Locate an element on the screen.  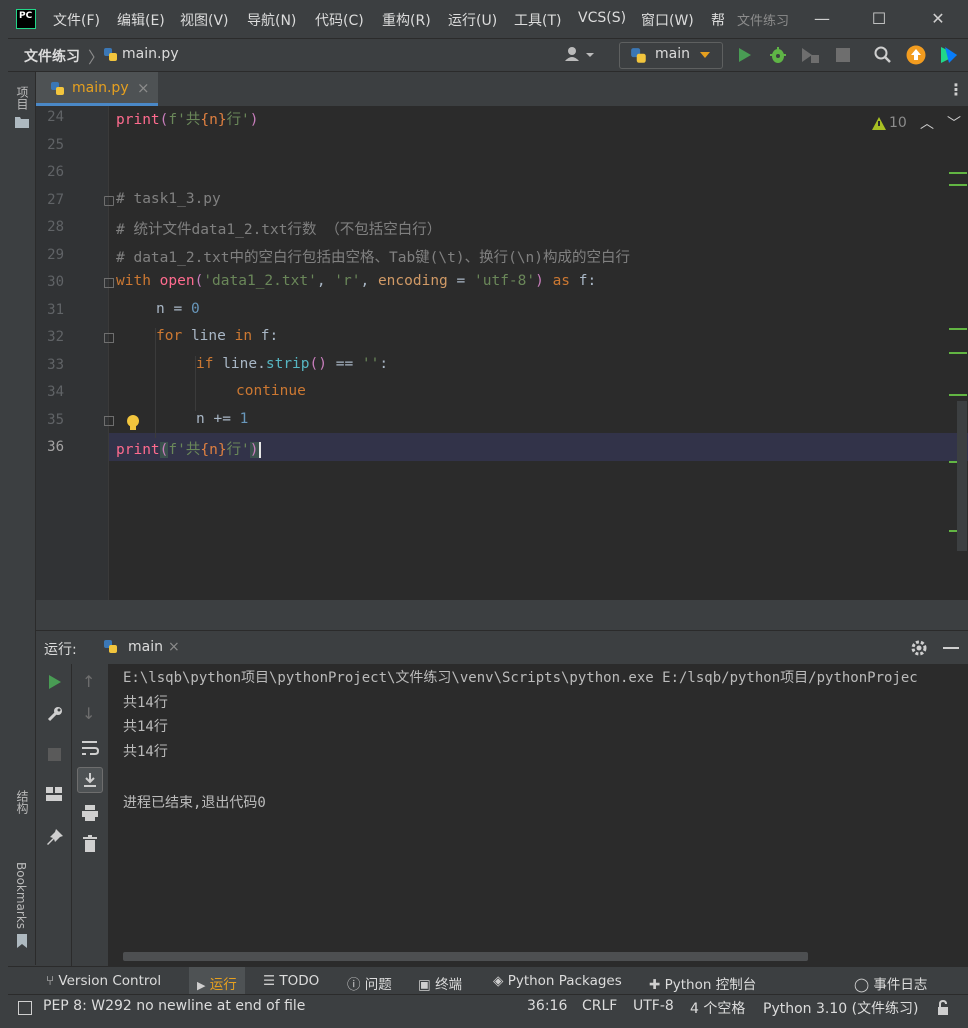
gear-icon is located at coordinates (919, 648).